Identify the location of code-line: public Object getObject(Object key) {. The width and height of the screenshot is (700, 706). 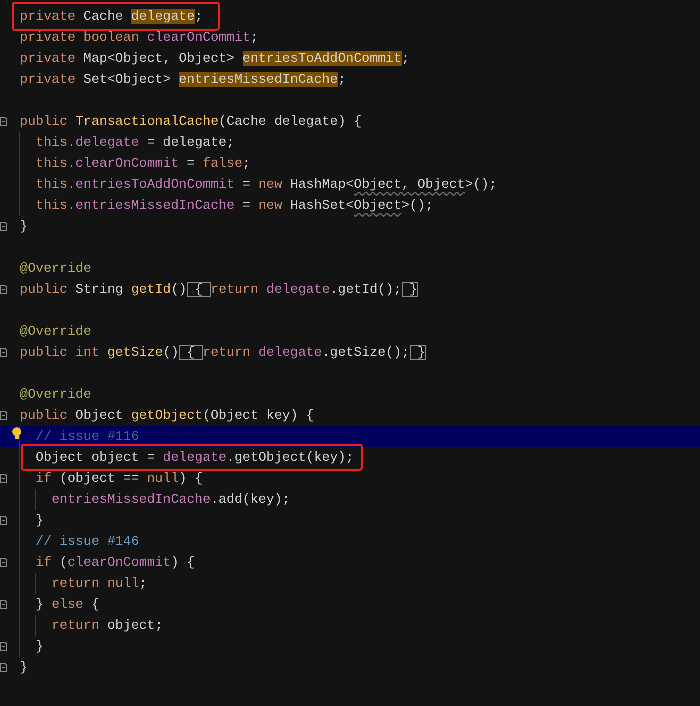
(167, 415).